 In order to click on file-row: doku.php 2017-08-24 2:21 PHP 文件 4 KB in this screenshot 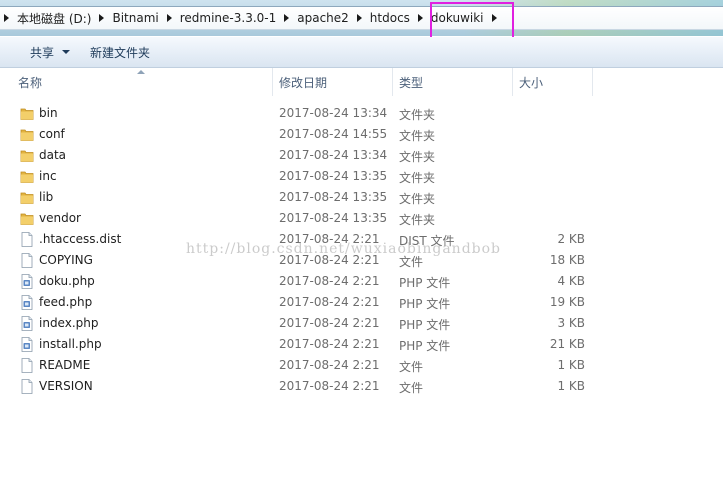, I will do `click(361, 281)`.